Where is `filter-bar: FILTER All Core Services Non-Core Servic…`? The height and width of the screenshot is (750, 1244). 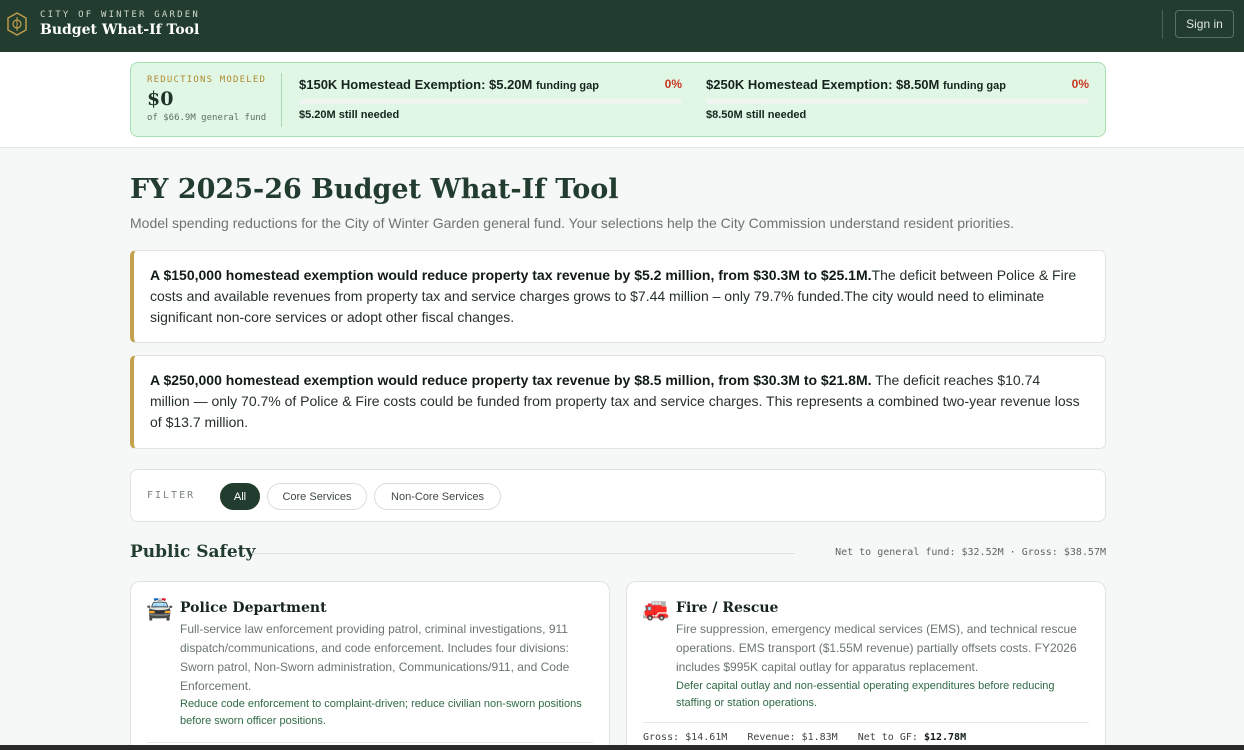
filter-bar: FILTER All Core Services Non-Core Servic… is located at coordinates (618, 495).